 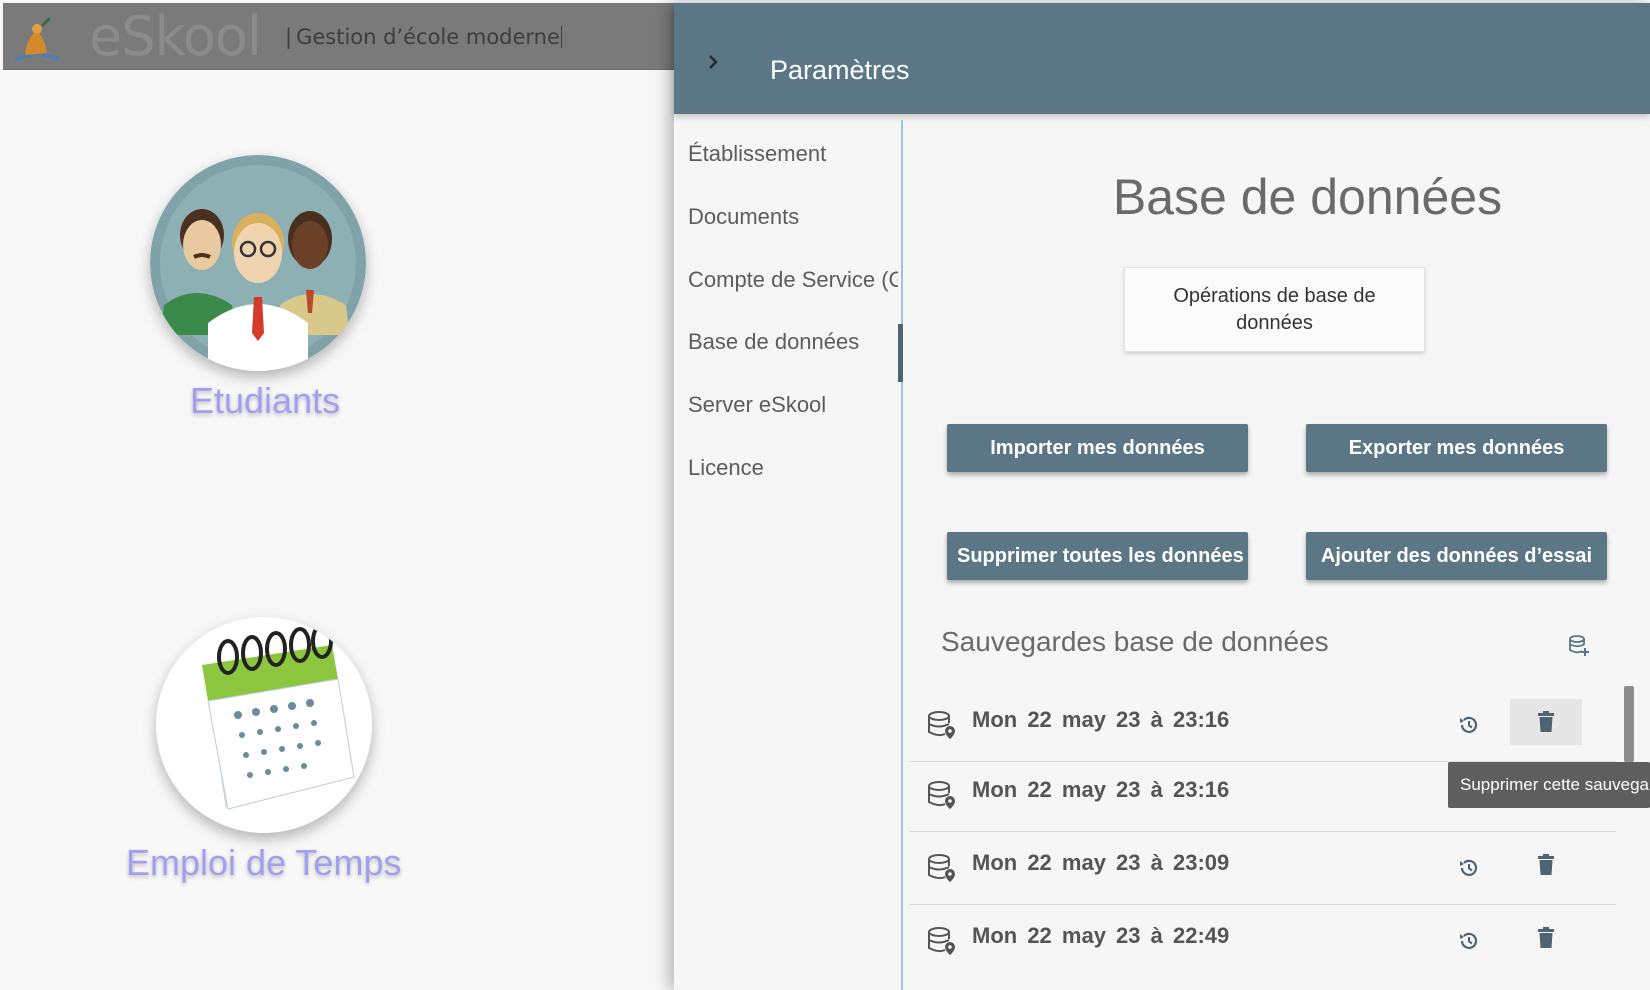 I want to click on backup-row: Mon 22 may 23 à 22:49, so click(x=1263, y=941).